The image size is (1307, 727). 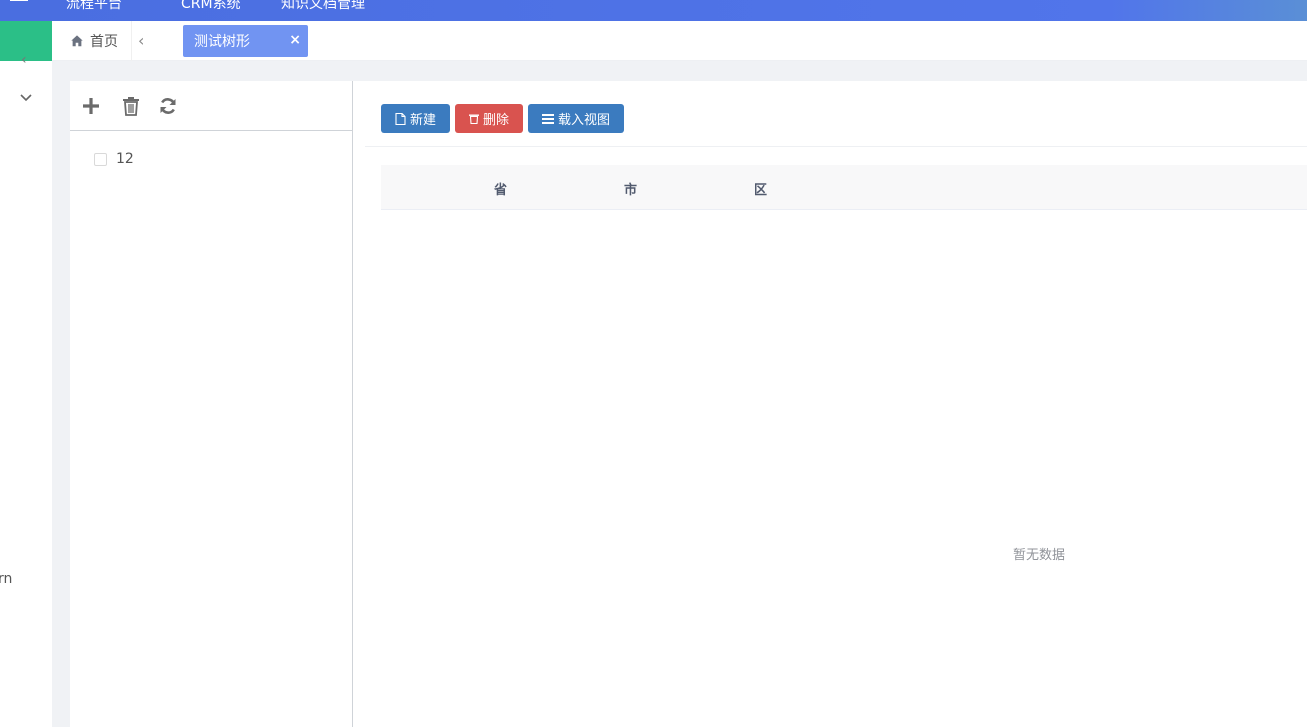 What do you see at coordinates (423, 119) in the screenshot?
I see `new-button-label: 新建` at bounding box center [423, 119].